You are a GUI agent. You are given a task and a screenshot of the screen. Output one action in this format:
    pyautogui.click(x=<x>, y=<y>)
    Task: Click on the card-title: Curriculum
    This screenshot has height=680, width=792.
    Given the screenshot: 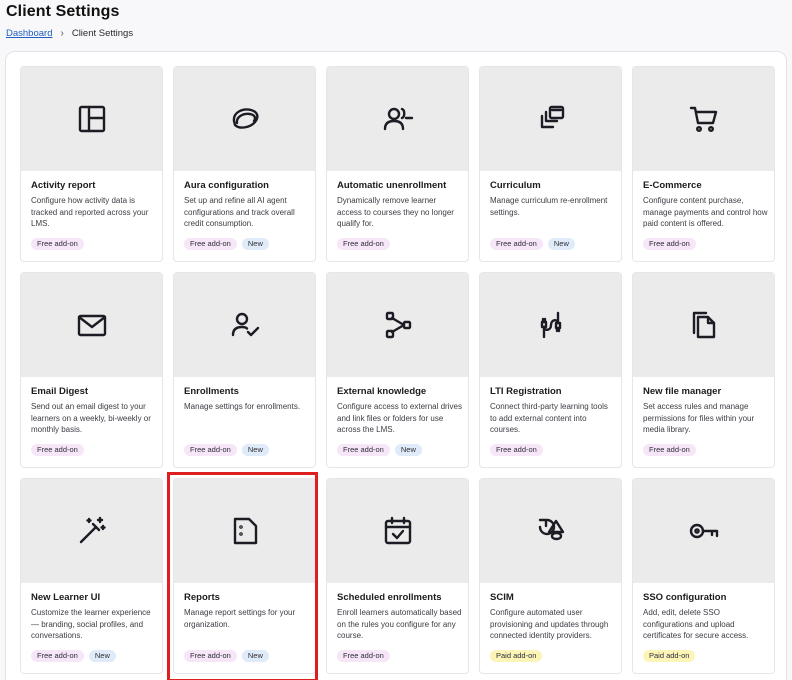 What is the action you would take?
    pyautogui.click(x=515, y=185)
    